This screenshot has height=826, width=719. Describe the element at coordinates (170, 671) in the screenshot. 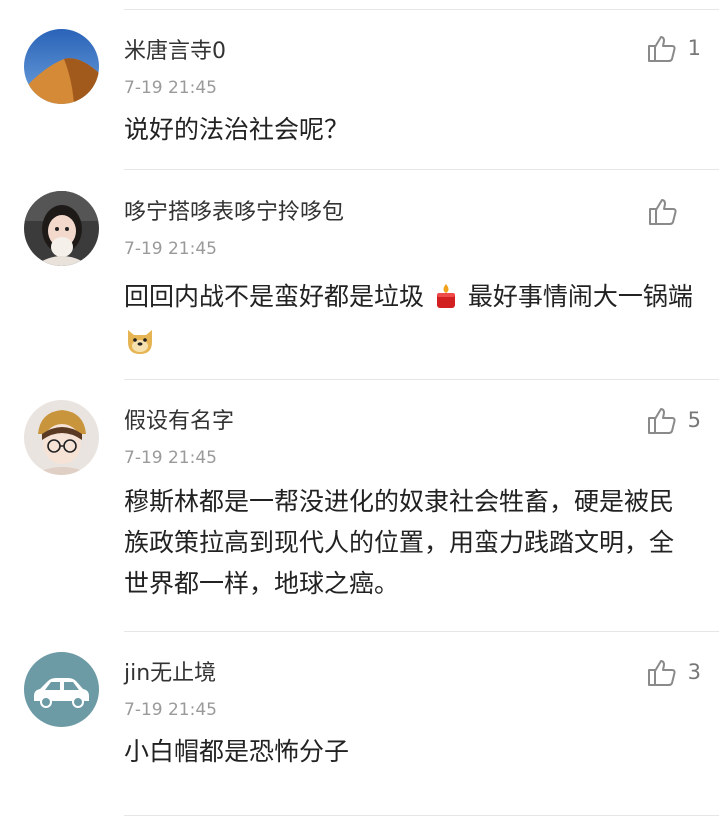

I see `username: jin无止境` at that location.